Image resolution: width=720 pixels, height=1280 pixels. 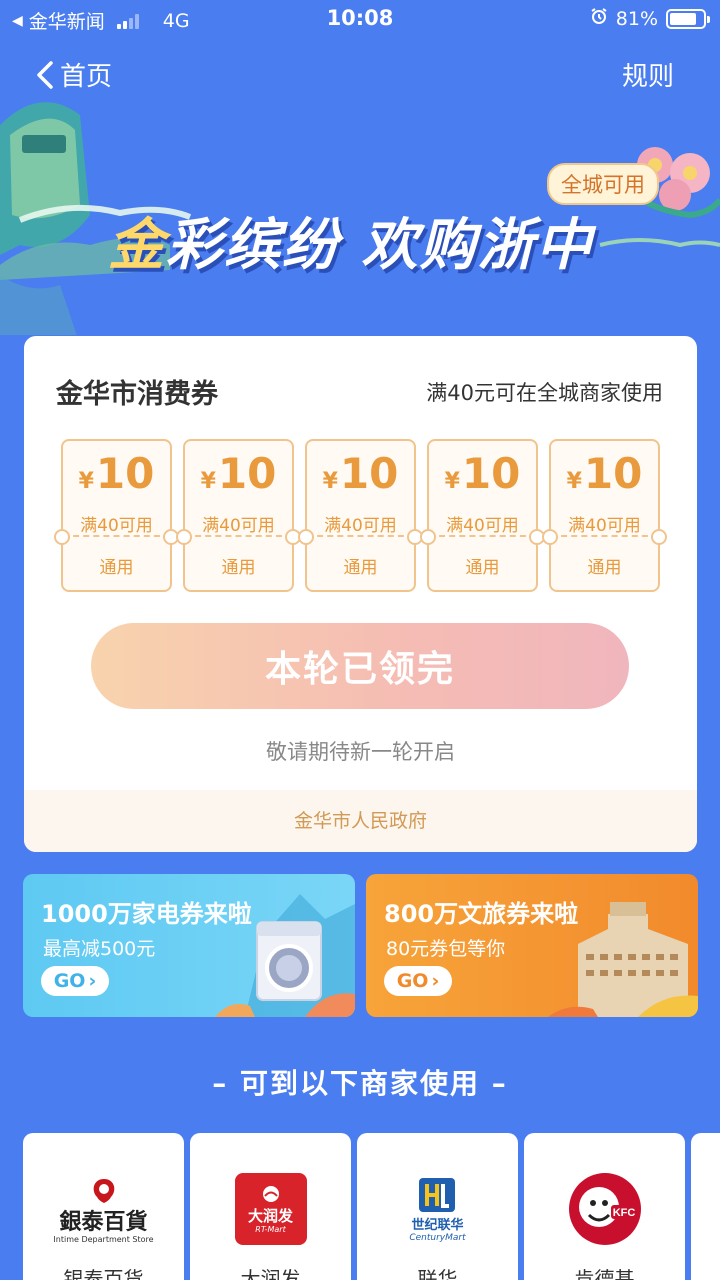 What do you see at coordinates (683, 18) in the screenshot?
I see `battery-fill` at bounding box center [683, 18].